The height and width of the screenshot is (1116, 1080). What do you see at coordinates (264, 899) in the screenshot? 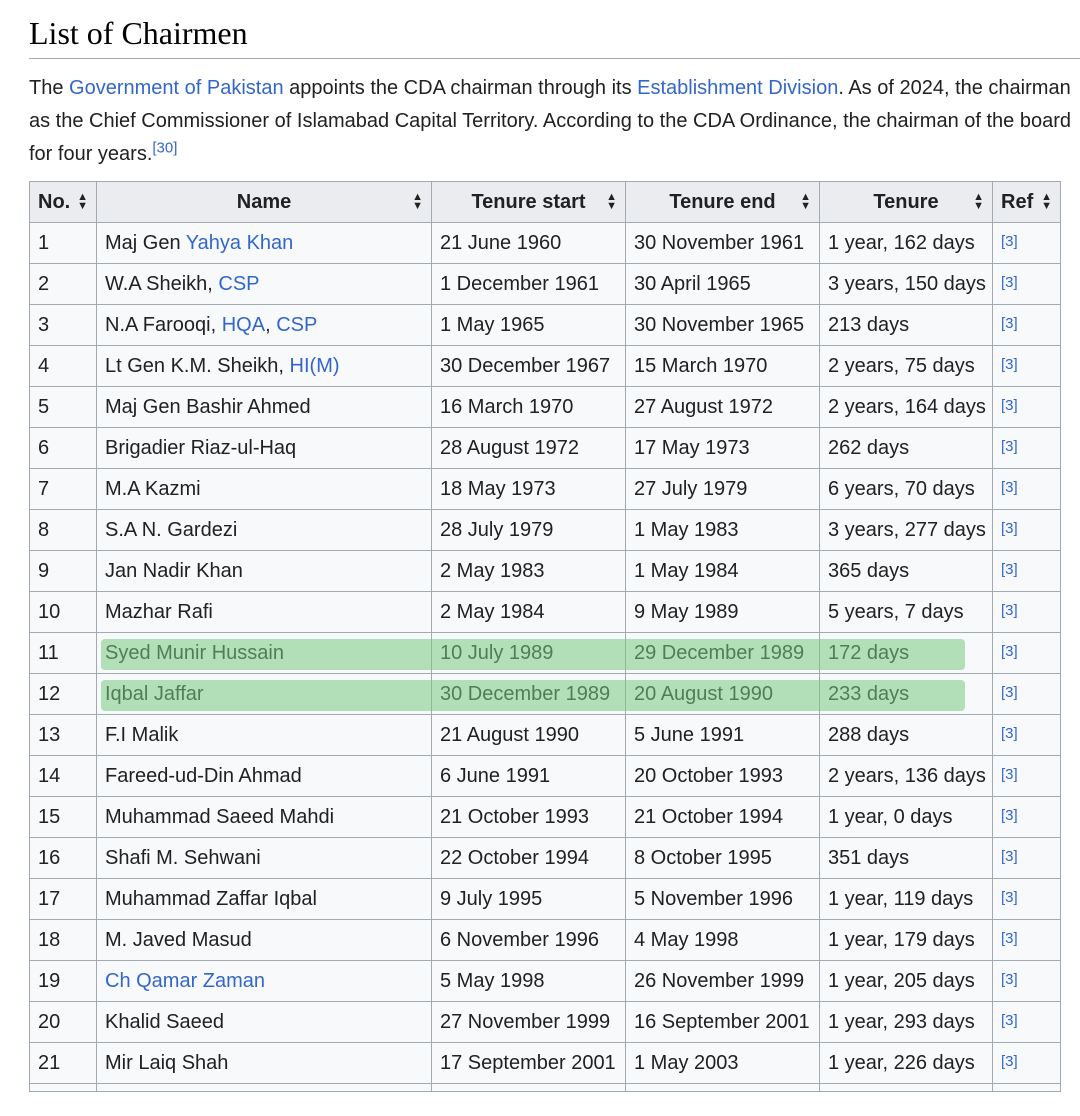
I see `cell-name: Muhammad Zaffar Iqbal` at bounding box center [264, 899].